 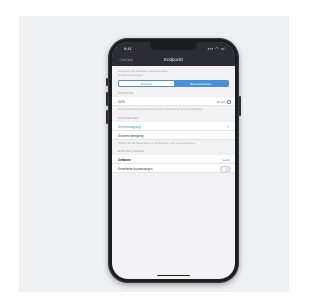 What do you see at coordinates (173, 126) in the screenshot?
I see `list-item: Sonnenaufgang ✓` at bounding box center [173, 126].